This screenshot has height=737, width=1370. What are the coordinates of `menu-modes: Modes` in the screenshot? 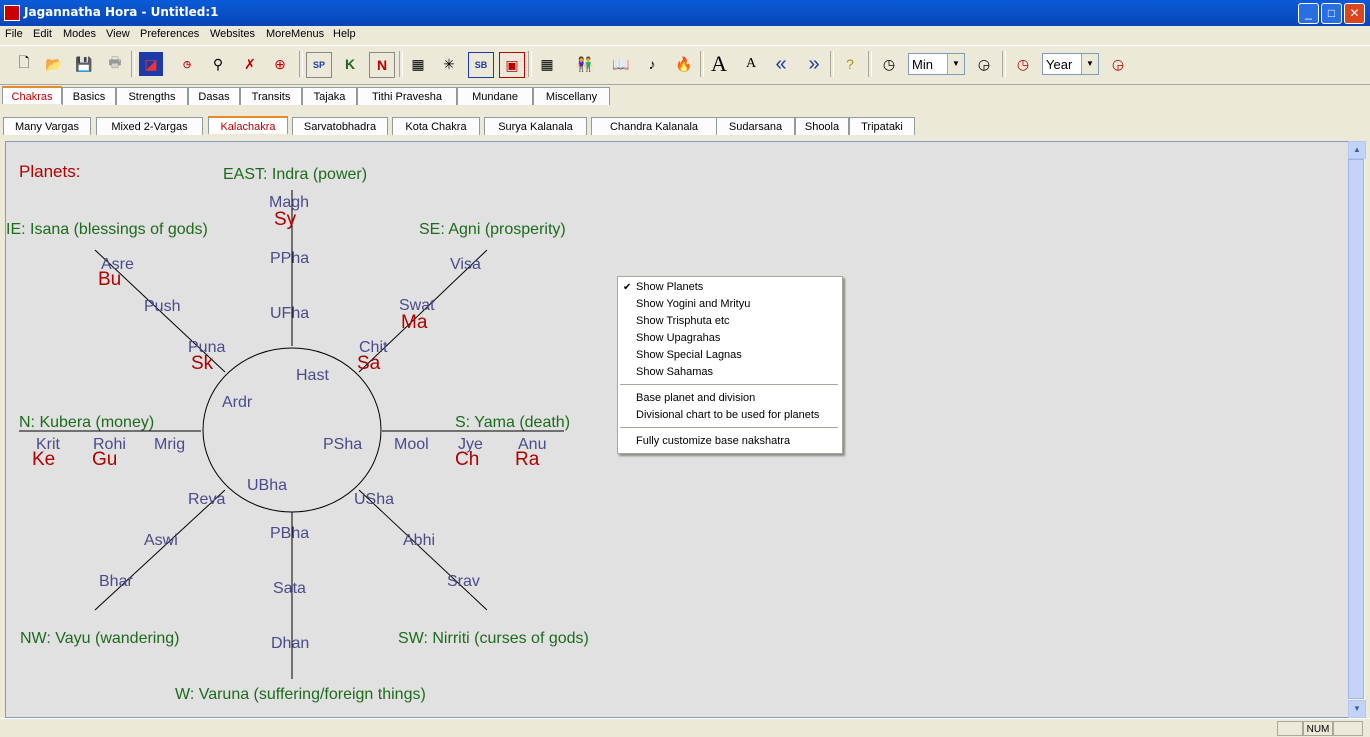 It's located at (79, 34).